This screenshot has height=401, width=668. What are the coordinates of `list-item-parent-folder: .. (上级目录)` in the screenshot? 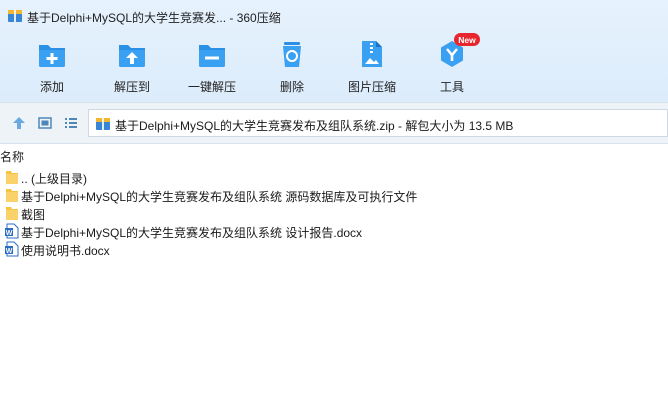 It's located at (334, 177).